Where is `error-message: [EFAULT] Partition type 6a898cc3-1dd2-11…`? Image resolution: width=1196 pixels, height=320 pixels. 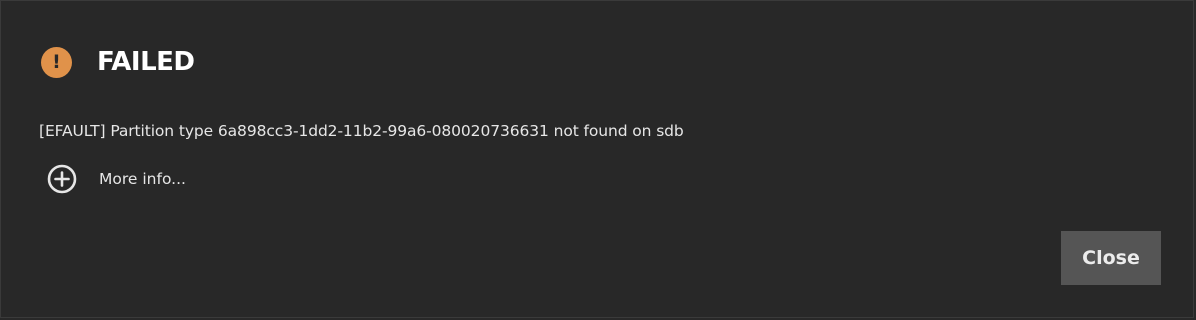 error-message: [EFAULT] Partition type 6a898cc3-1dd2-11… is located at coordinates (361, 131).